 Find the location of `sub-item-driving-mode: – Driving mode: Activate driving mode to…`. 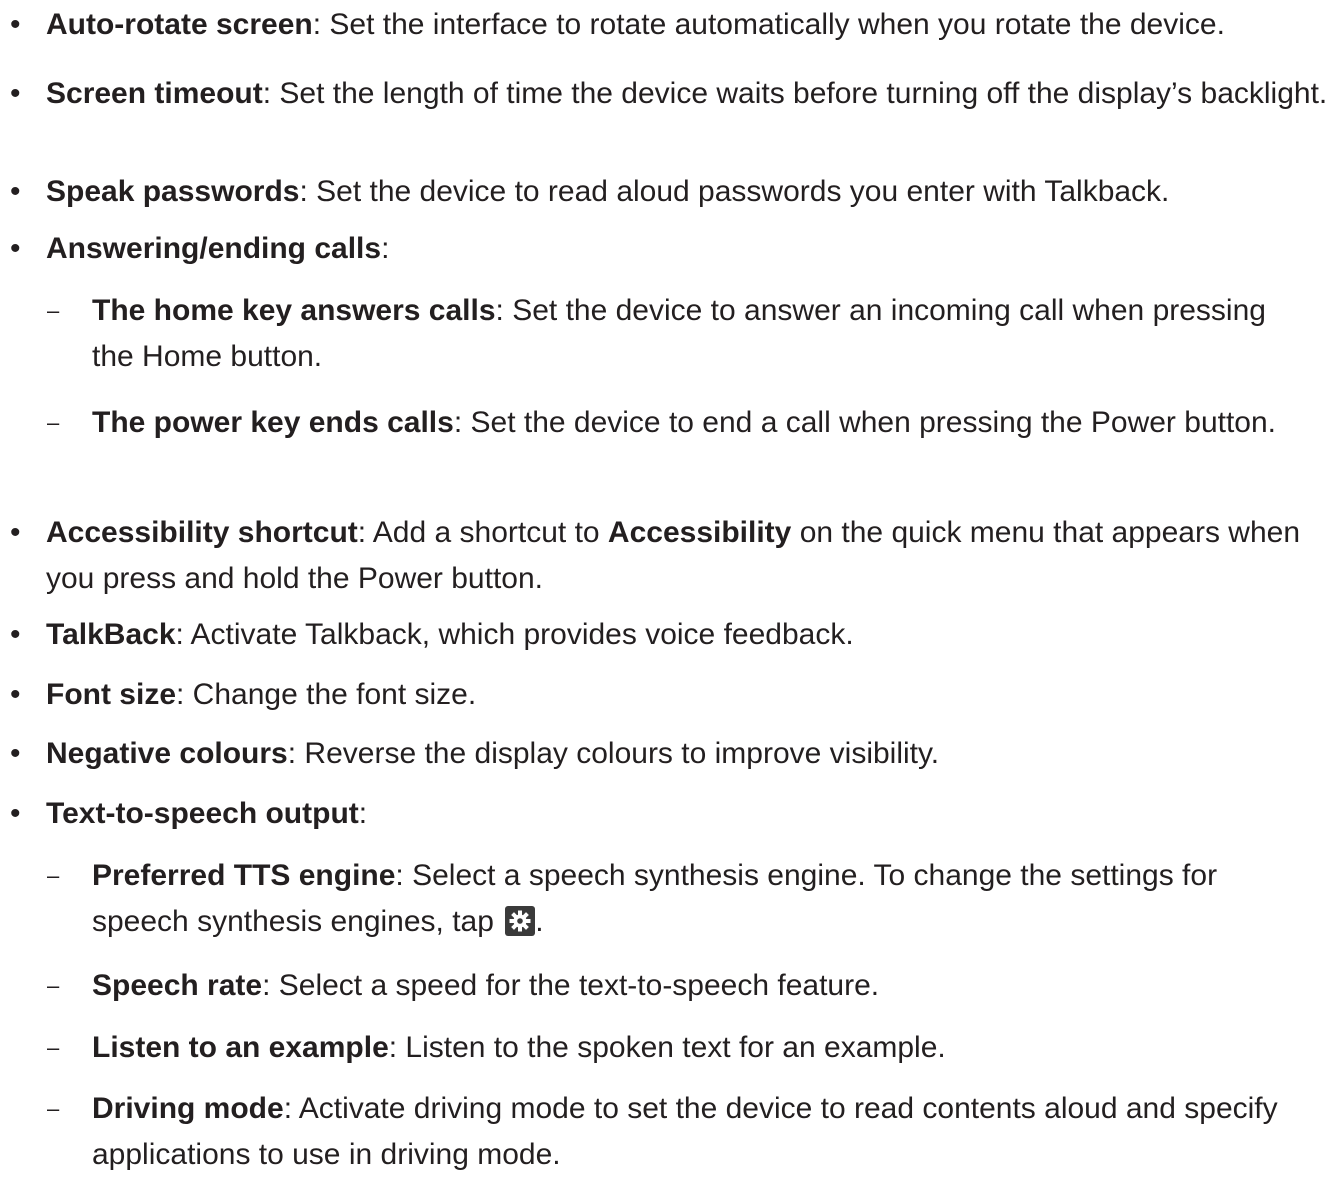

sub-item-driving-mode: – Driving mode: Activate driving mode to… is located at coordinates (669, 1132).